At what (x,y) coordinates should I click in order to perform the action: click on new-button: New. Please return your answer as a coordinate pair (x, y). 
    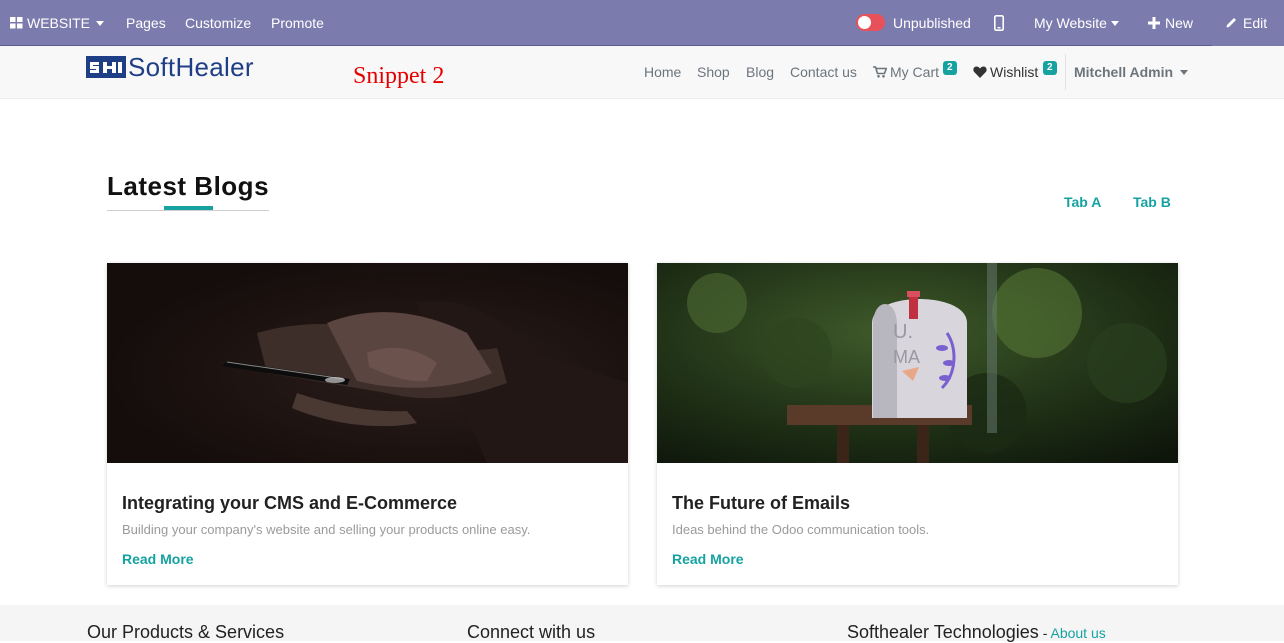
    Looking at the image, I should click on (1170, 23).